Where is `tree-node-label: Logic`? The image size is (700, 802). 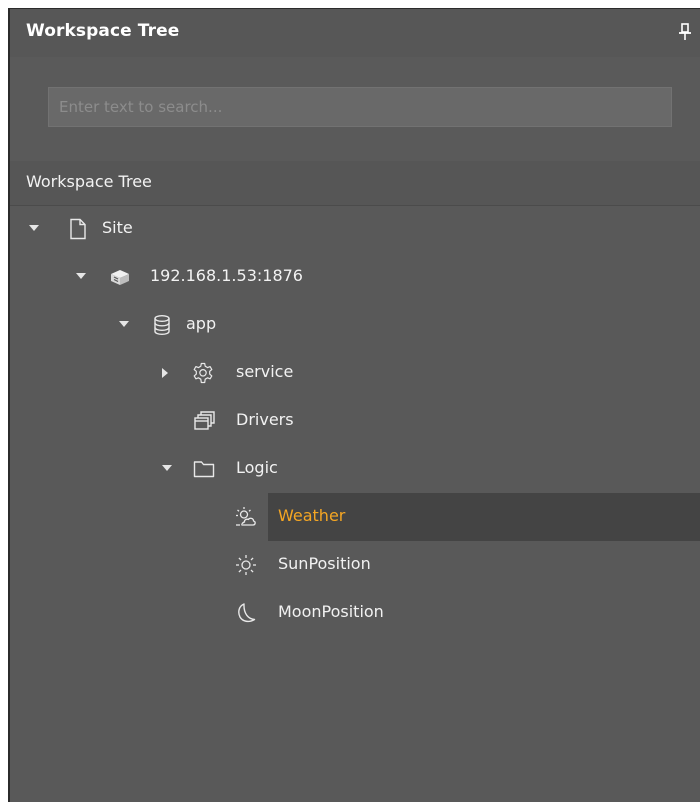
tree-node-label: Logic is located at coordinates (257, 467).